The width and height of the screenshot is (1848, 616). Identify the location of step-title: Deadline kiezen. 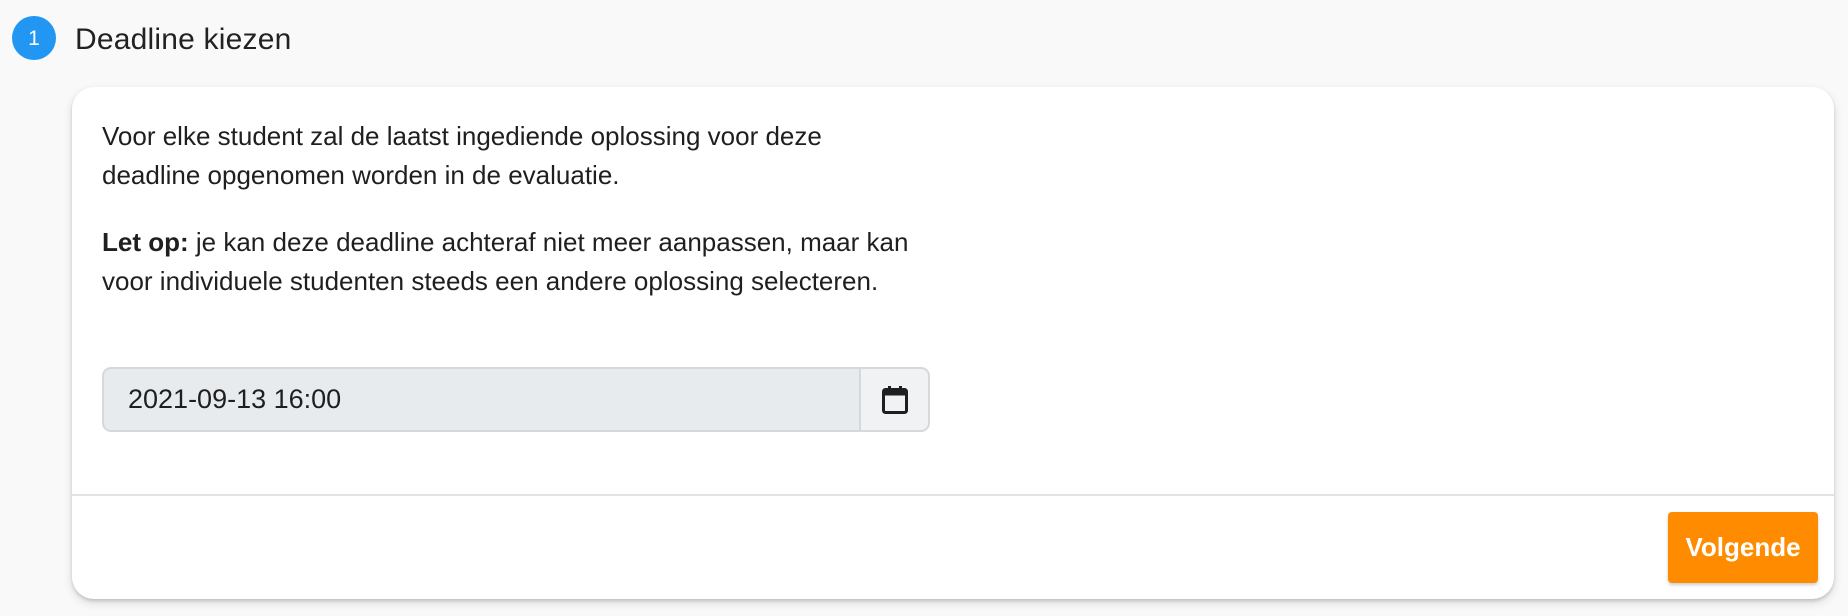
(183, 39).